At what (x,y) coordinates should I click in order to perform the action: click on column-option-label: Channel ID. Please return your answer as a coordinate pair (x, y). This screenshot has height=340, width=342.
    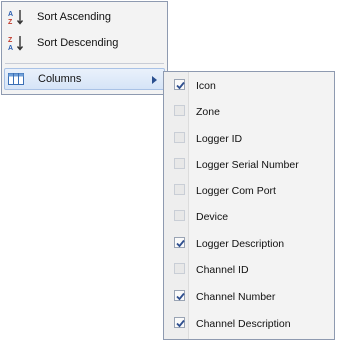
    Looking at the image, I should click on (222, 269).